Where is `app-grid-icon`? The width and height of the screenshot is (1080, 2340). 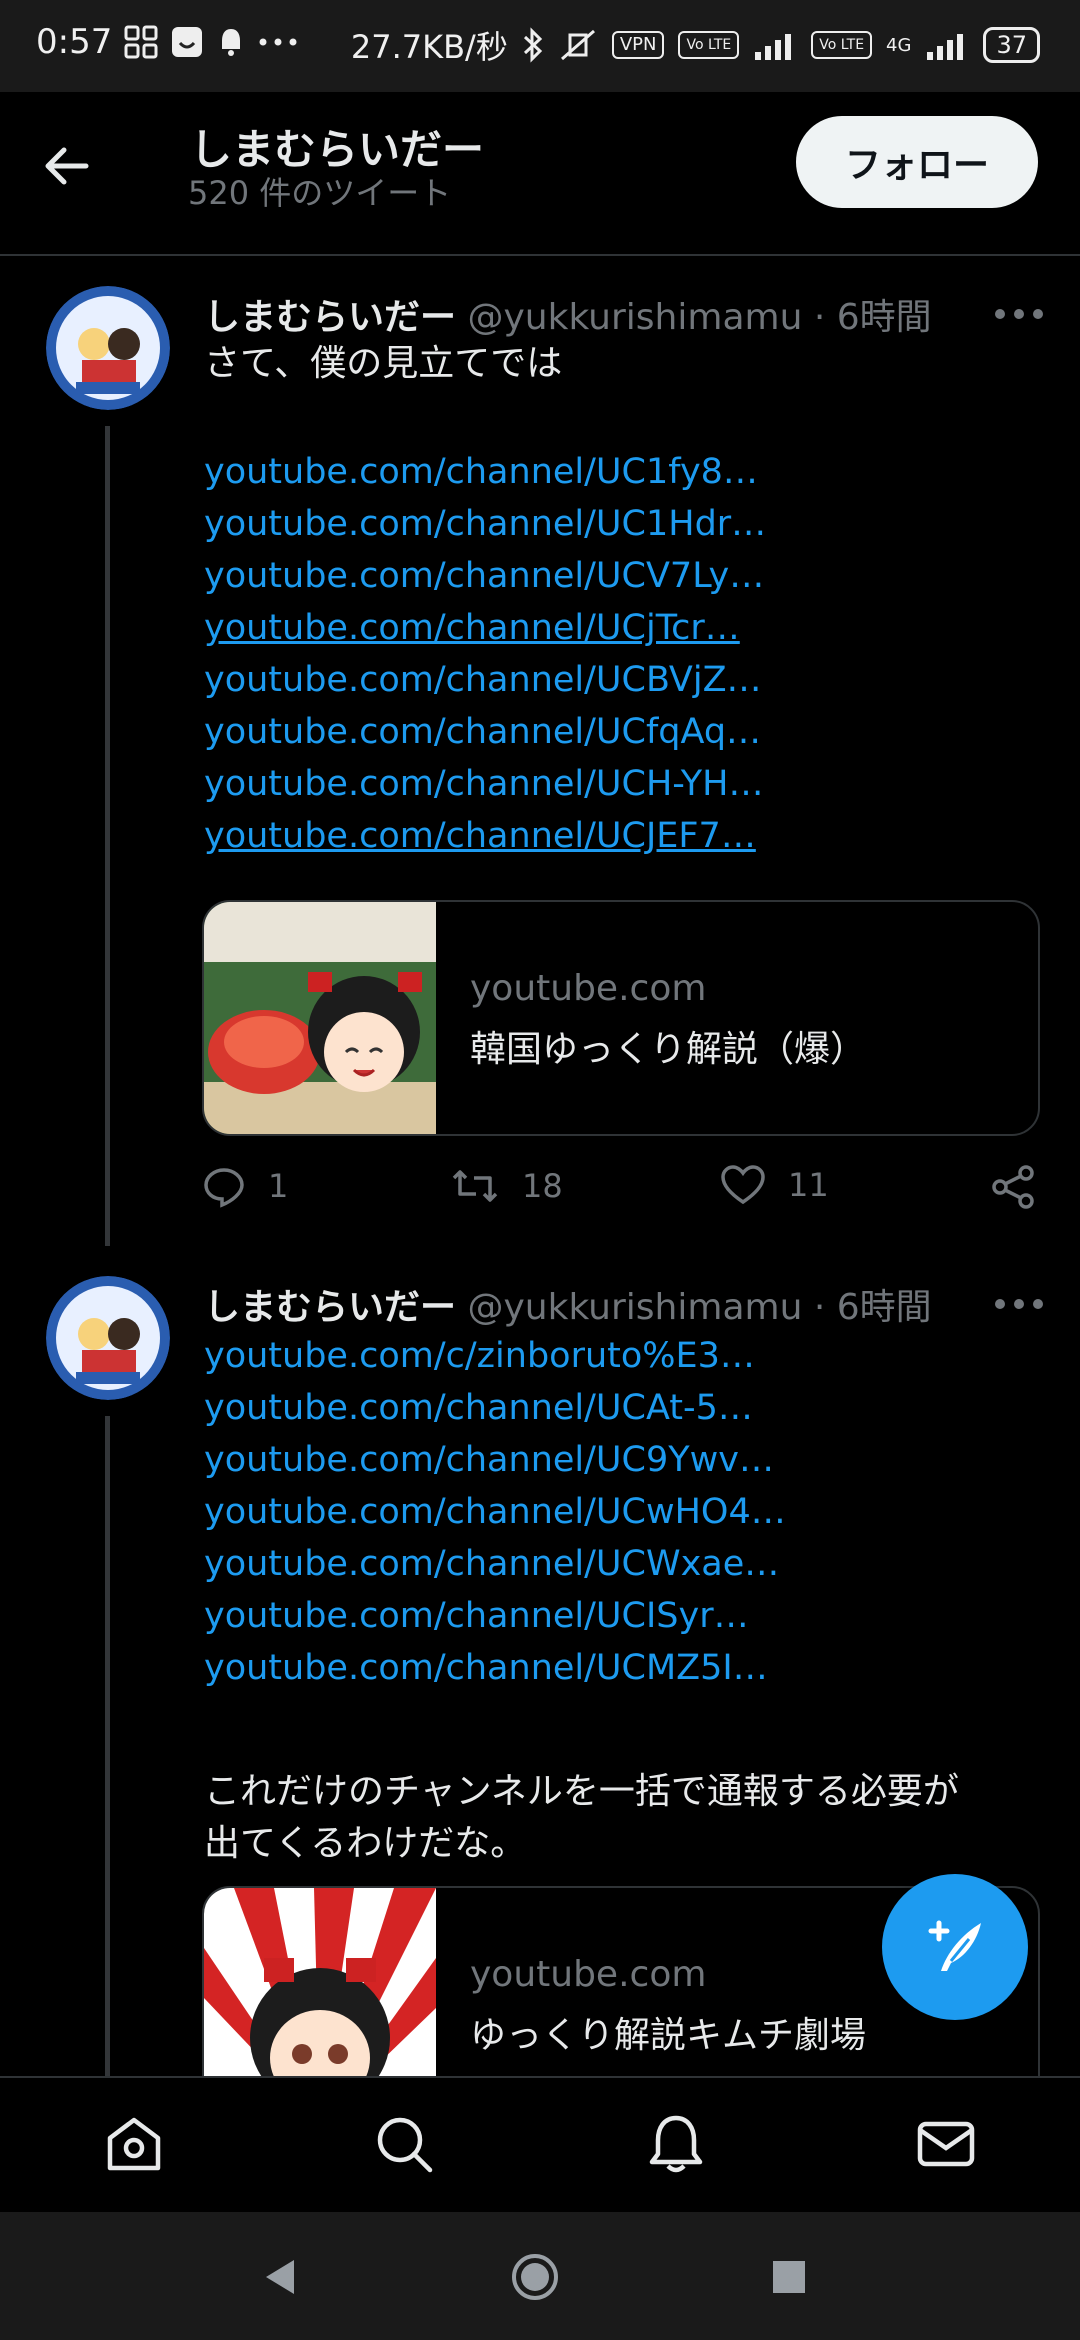 app-grid-icon is located at coordinates (141, 42).